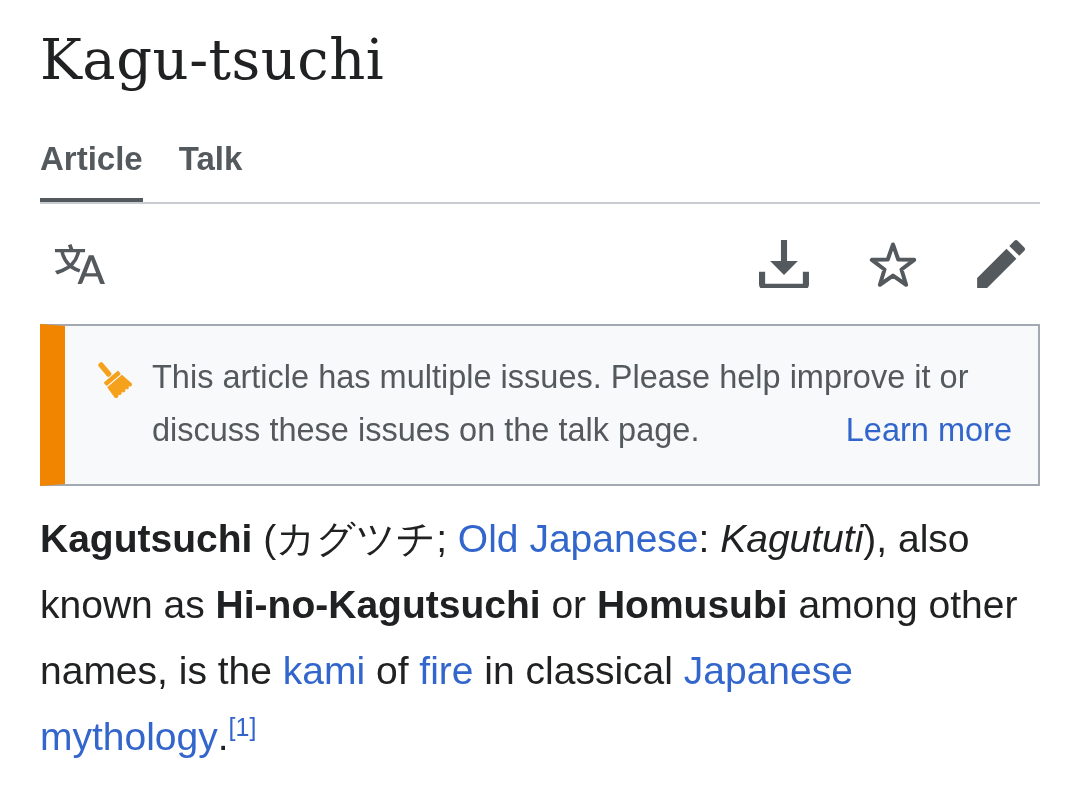 This screenshot has height=790, width=1080. What do you see at coordinates (324, 670) in the screenshot?
I see `article-link: kami` at bounding box center [324, 670].